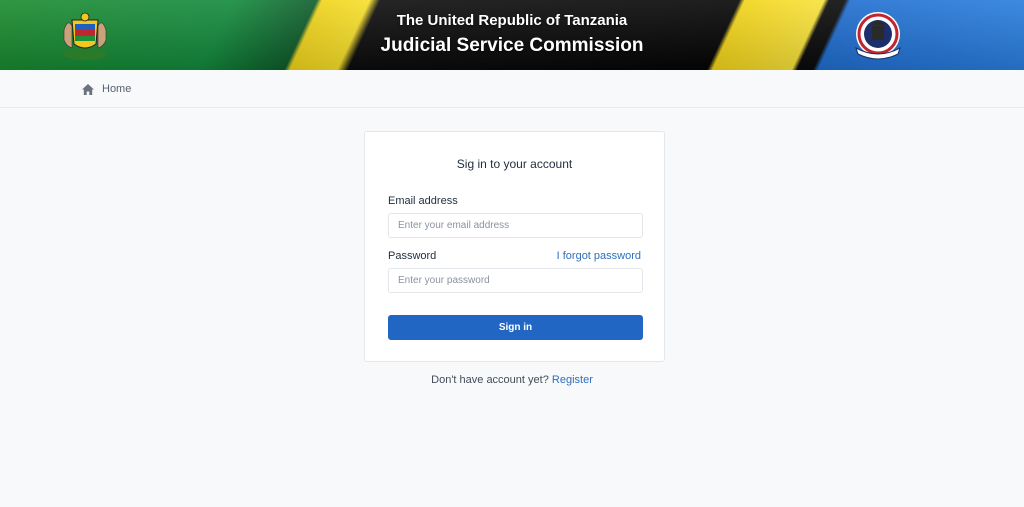 This screenshot has height=507, width=1024. I want to click on email-input, so click(515, 225).